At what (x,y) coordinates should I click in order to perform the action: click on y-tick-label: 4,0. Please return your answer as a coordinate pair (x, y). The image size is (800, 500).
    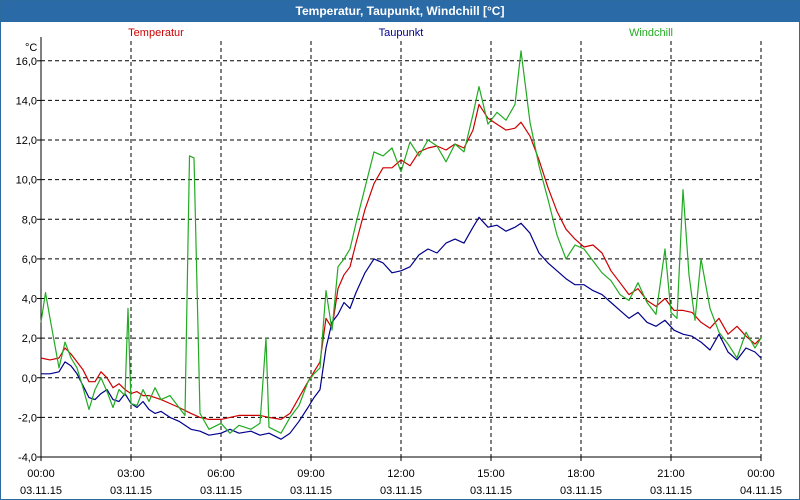
    Looking at the image, I should click on (29, 300).